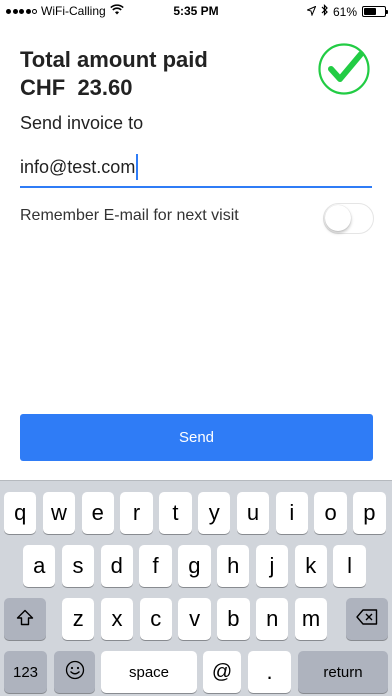  Describe the element at coordinates (175, 513) in the screenshot. I see `key-t: t` at that location.